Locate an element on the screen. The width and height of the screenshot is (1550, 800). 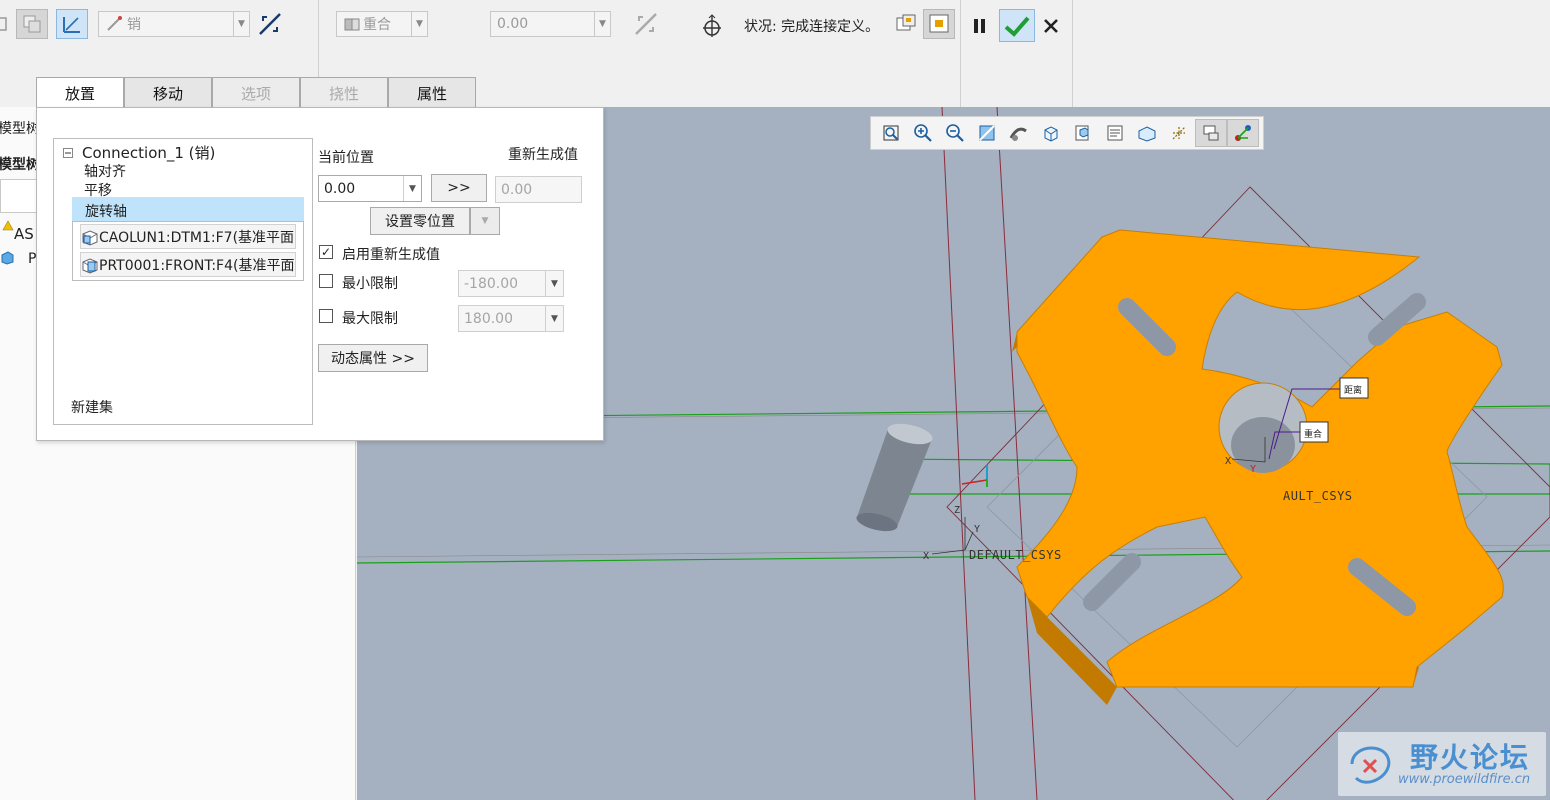
flip-offset-icon is located at coordinates (646, 24).